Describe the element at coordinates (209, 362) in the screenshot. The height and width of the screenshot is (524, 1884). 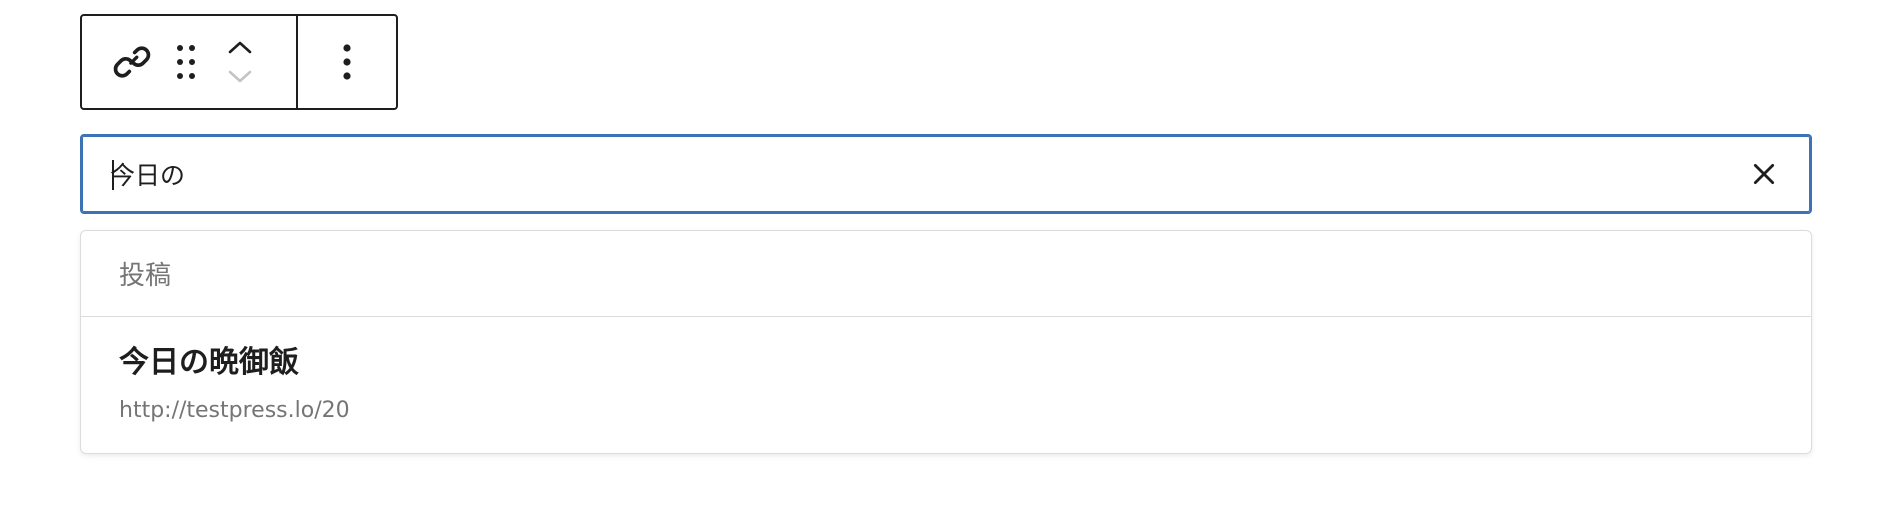
I see `result-title: 今日の晩御飯` at that location.